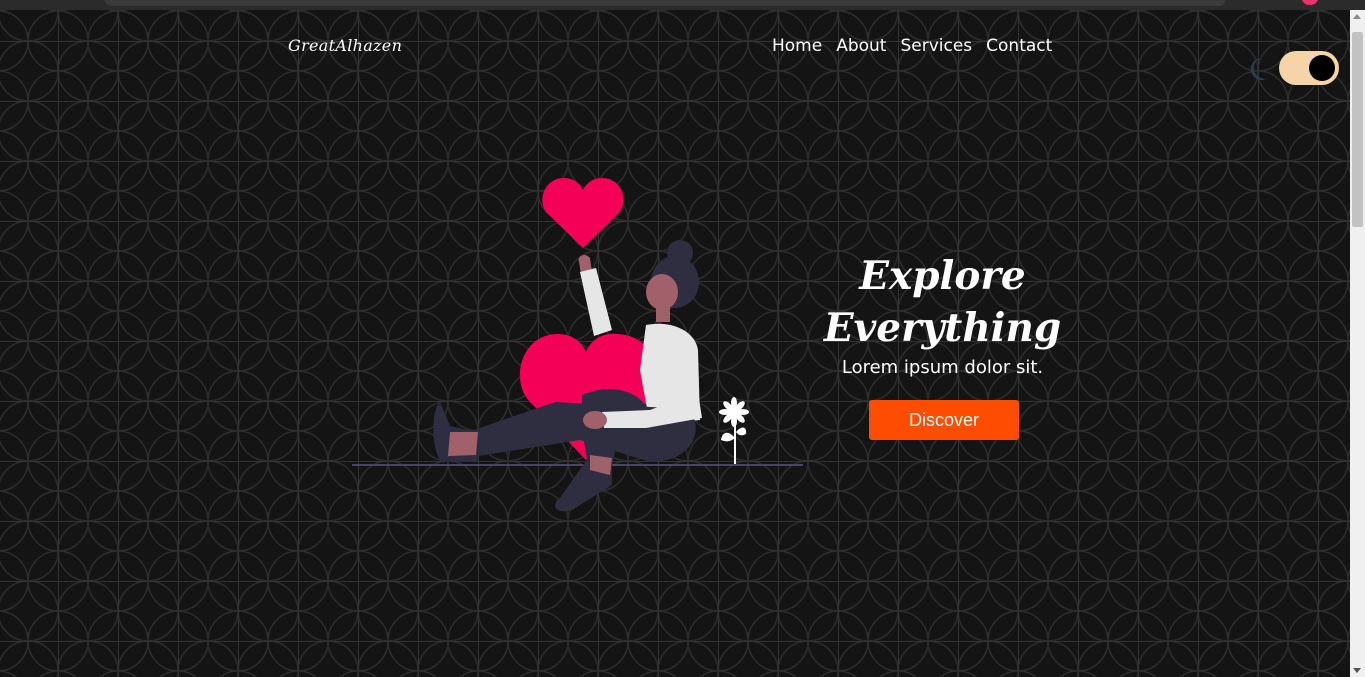 The height and width of the screenshot is (677, 1365). I want to click on site-logo: GreatAlhazen, so click(345, 45).